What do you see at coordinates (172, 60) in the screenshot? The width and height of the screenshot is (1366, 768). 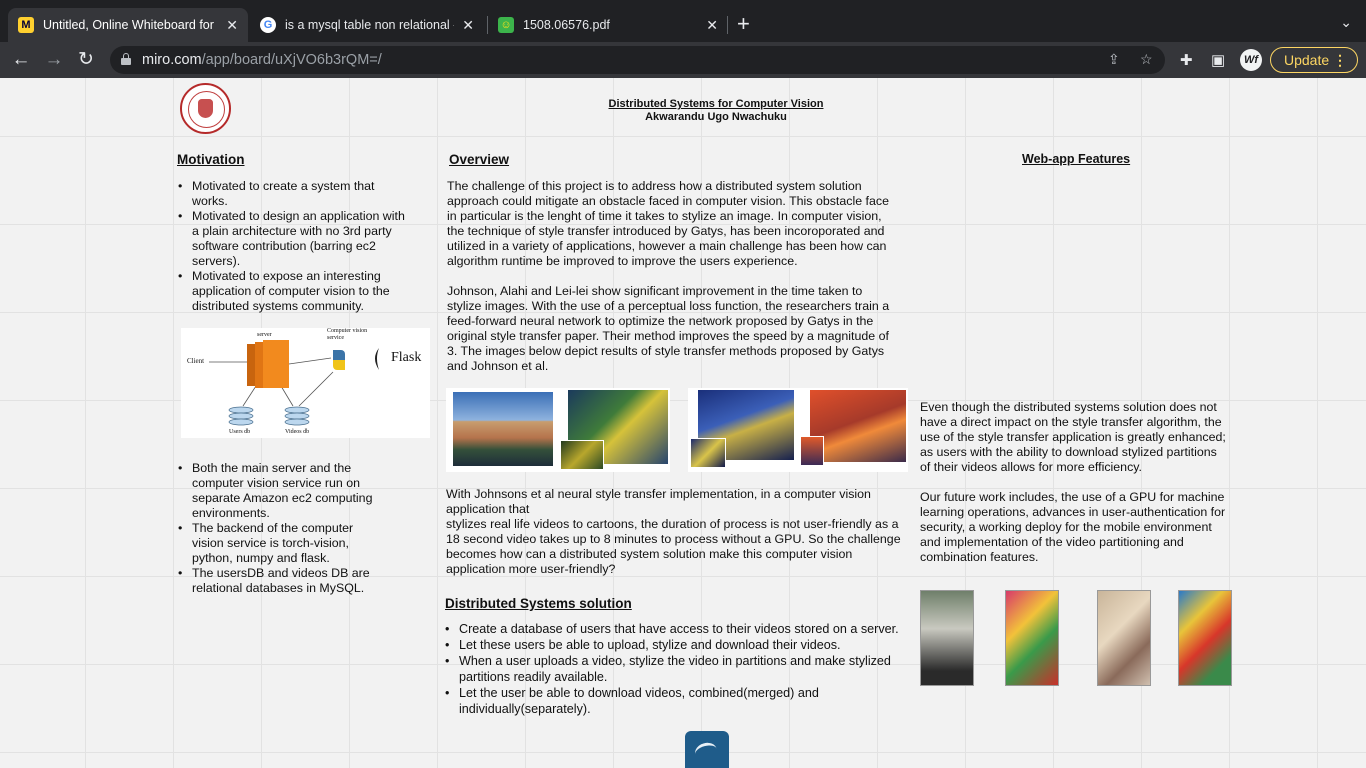 I see `url-host: miro.com` at bounding box center [172, 60].